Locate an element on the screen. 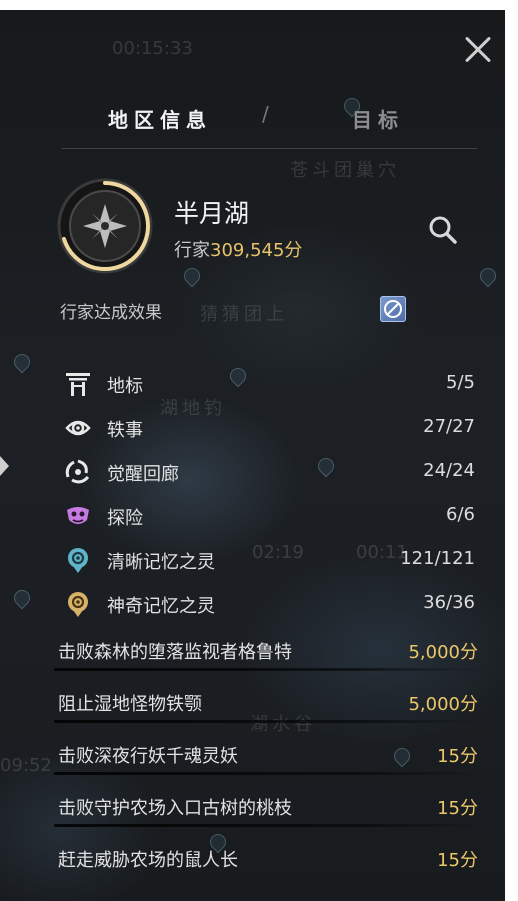 This screenshot has height=901, width=518. effect-badge-button is located at coordinates (393, 309).